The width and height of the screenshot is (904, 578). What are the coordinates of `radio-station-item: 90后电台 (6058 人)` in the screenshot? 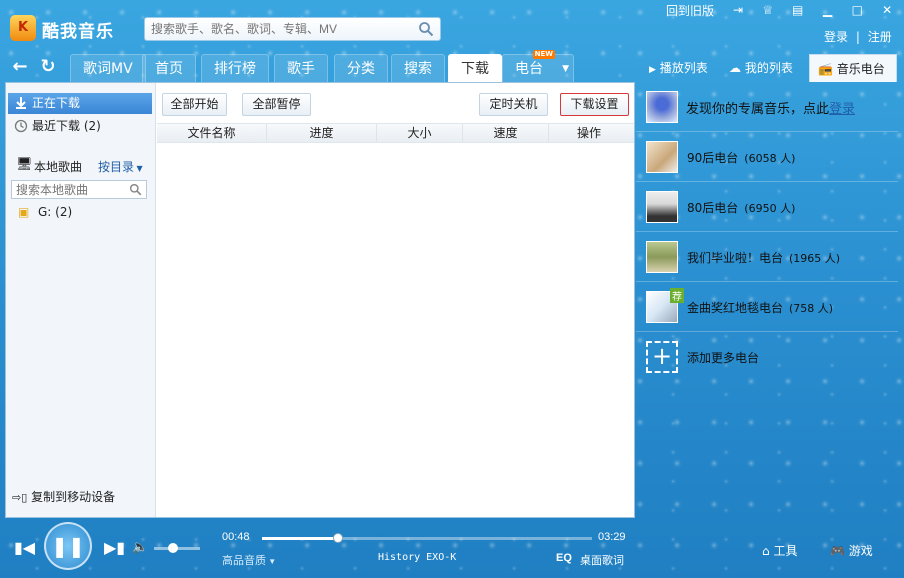 It's located at (767, 157).